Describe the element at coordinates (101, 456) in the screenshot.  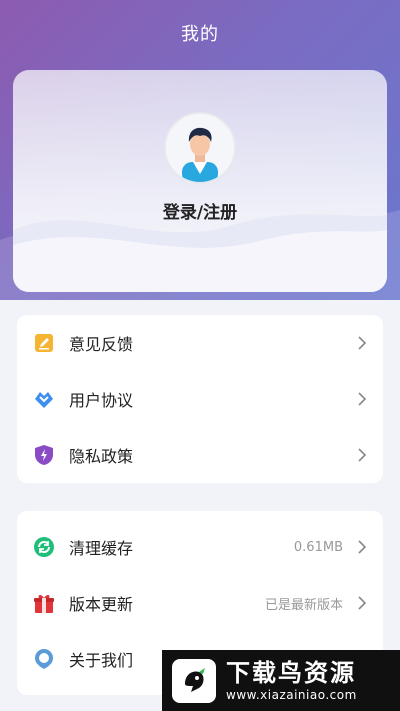
I see `menu-item-label: 隐私政策` at that location.